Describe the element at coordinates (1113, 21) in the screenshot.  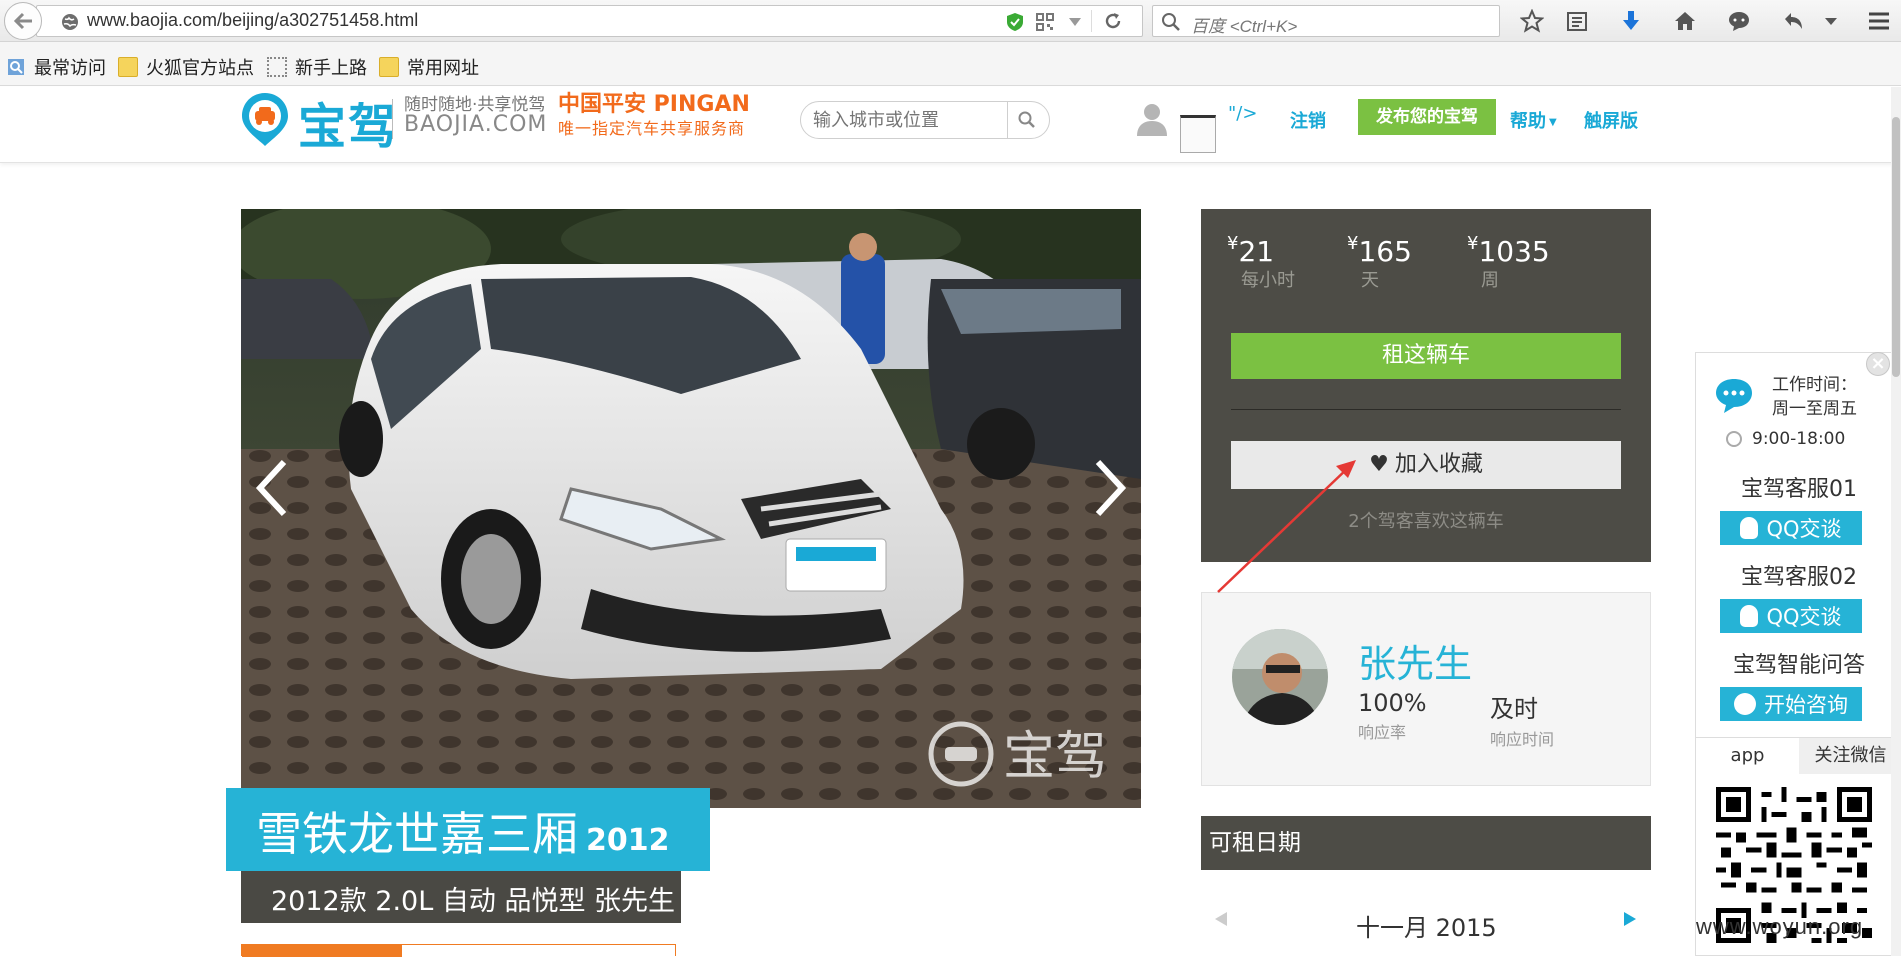
I see `reload-icon` at that location.